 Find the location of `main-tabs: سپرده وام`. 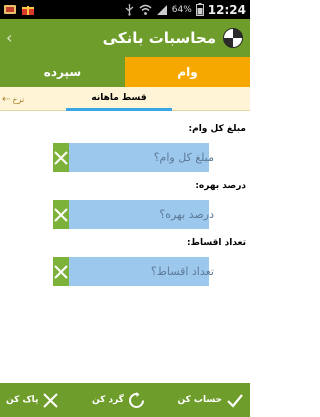

main-tabs: سپرده وام is located at coordinates (125, 72).